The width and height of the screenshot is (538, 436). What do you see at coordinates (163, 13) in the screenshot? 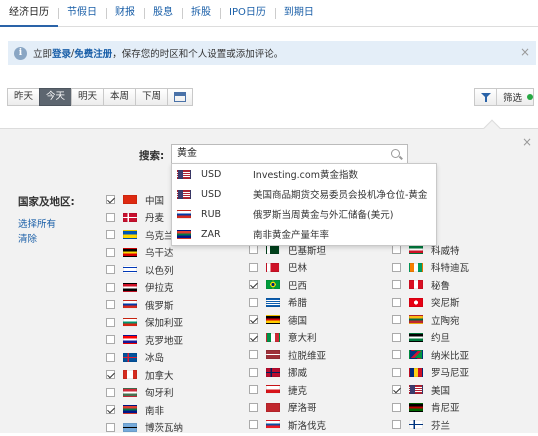
I see `tab-3: 股息` at bounding box center [163, 13].